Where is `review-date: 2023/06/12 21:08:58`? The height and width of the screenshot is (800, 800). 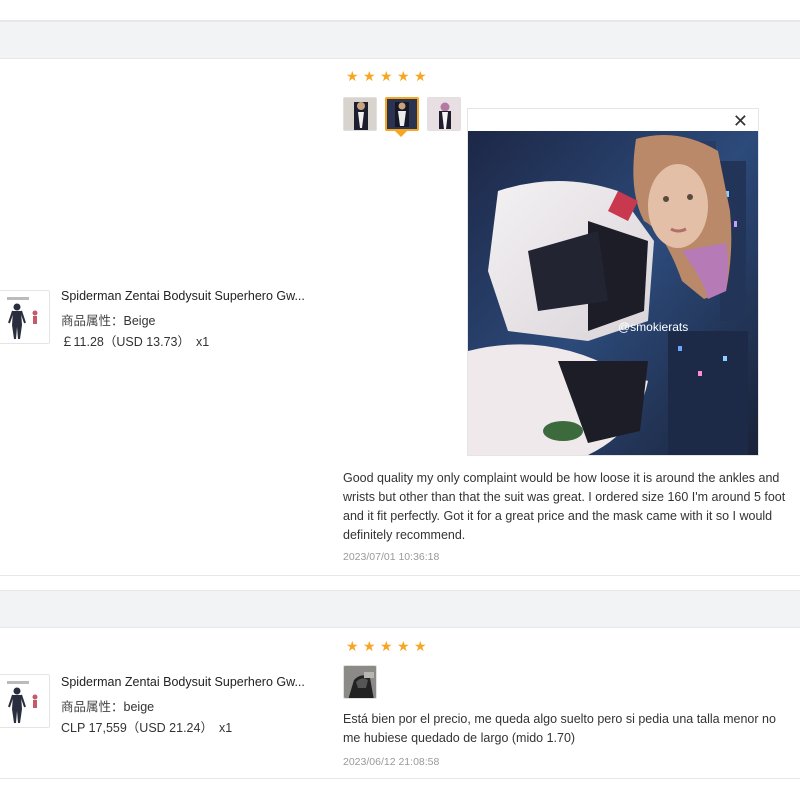 review-date: 2023/06/12 21:08:58 is located at coordinates (391, 762).